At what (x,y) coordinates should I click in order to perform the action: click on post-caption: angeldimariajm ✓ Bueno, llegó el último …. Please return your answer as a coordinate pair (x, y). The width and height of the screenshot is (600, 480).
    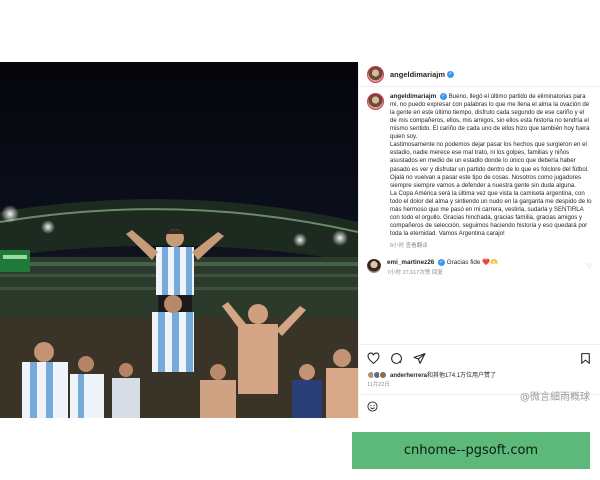
    Looking at the image, I should click on (491, 165).